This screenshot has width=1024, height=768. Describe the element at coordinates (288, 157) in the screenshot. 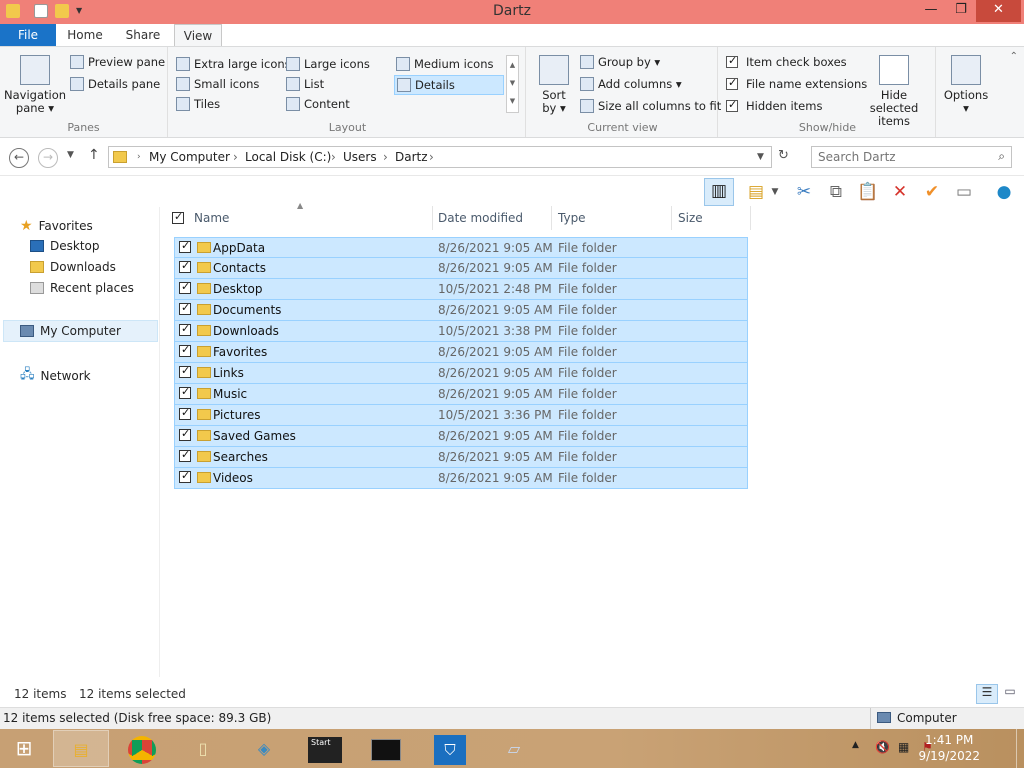

I see `breadcrumb-local-disk: Local Disk (C:)` at that location.